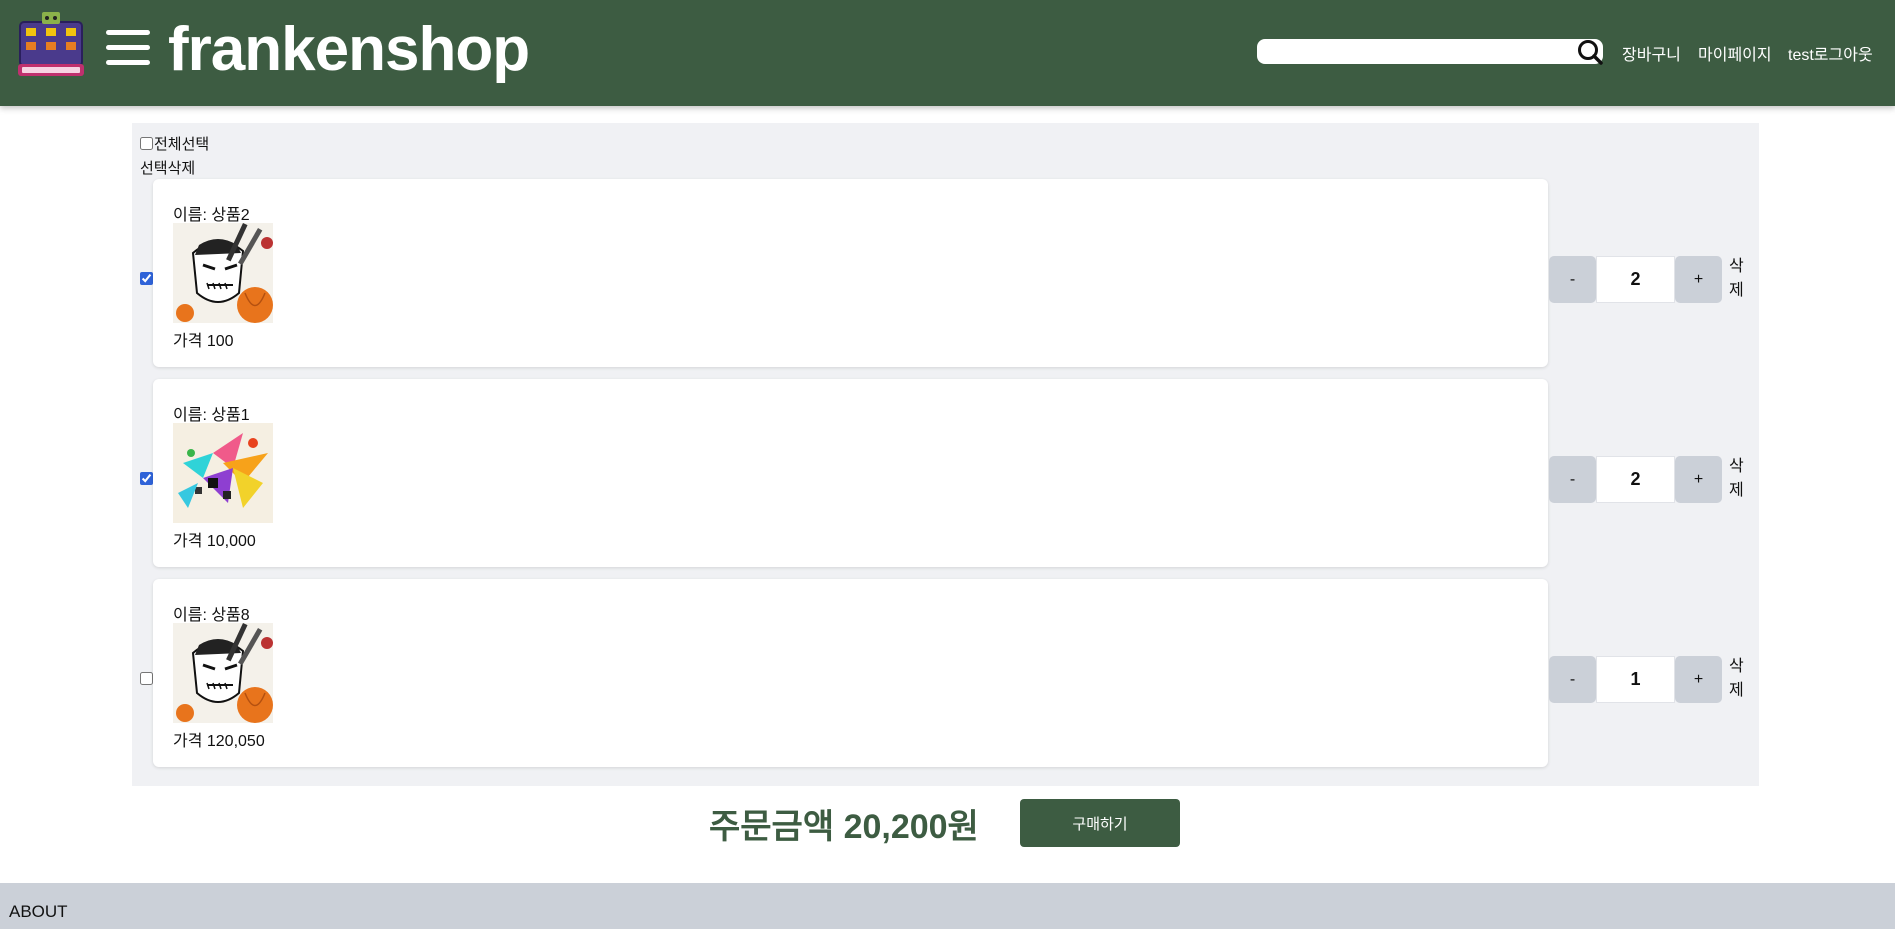 Image resolution: width=1895 pixels, height=929 pixels. What do you see at coordinates (844, 827) in the screenshot?
I see `order-total: 주문금액 20,200원` at bounding box center [844, 827].